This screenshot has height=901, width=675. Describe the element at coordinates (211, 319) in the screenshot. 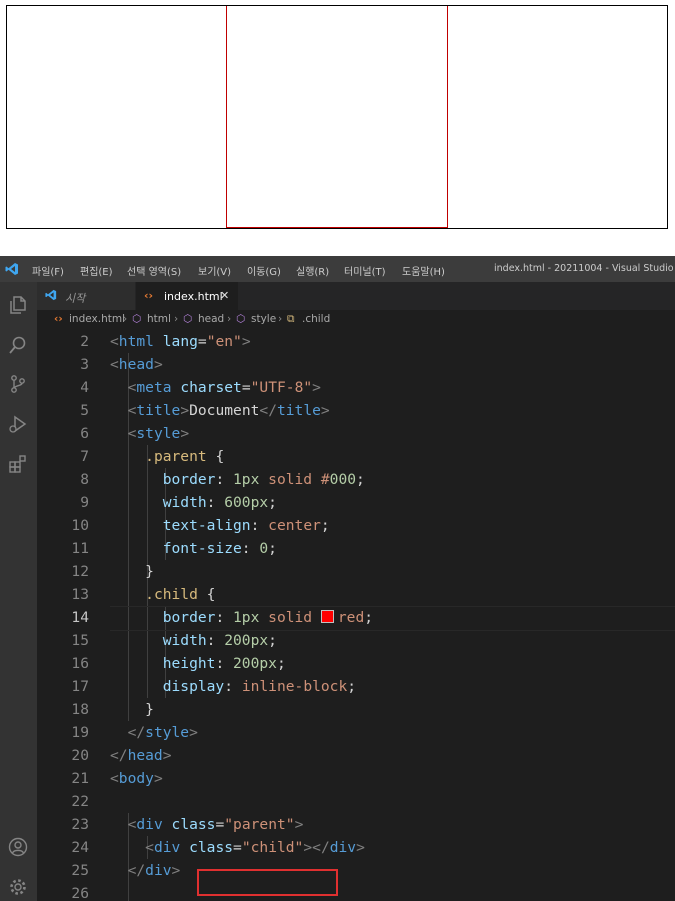

I see `breadcrumb-item: head` at that location.